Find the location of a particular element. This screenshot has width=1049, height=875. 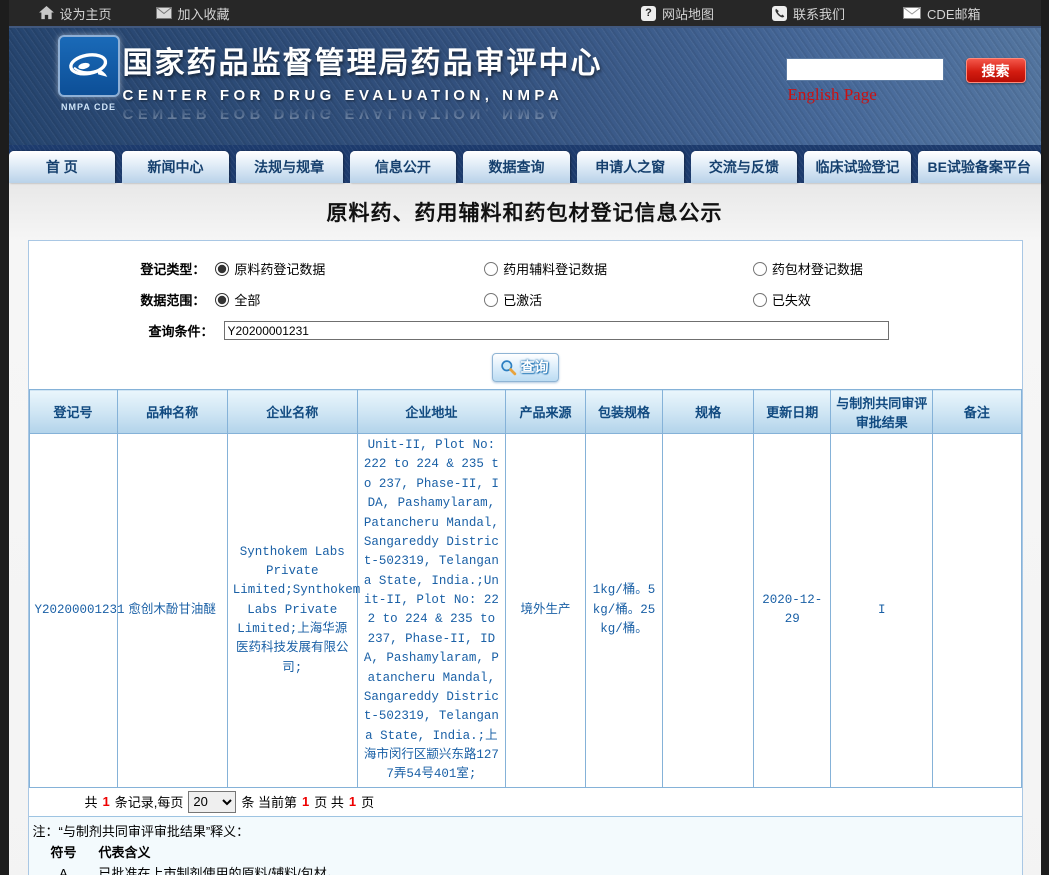

tab-news: 新闻中心 is located at coordinates (175, 167).